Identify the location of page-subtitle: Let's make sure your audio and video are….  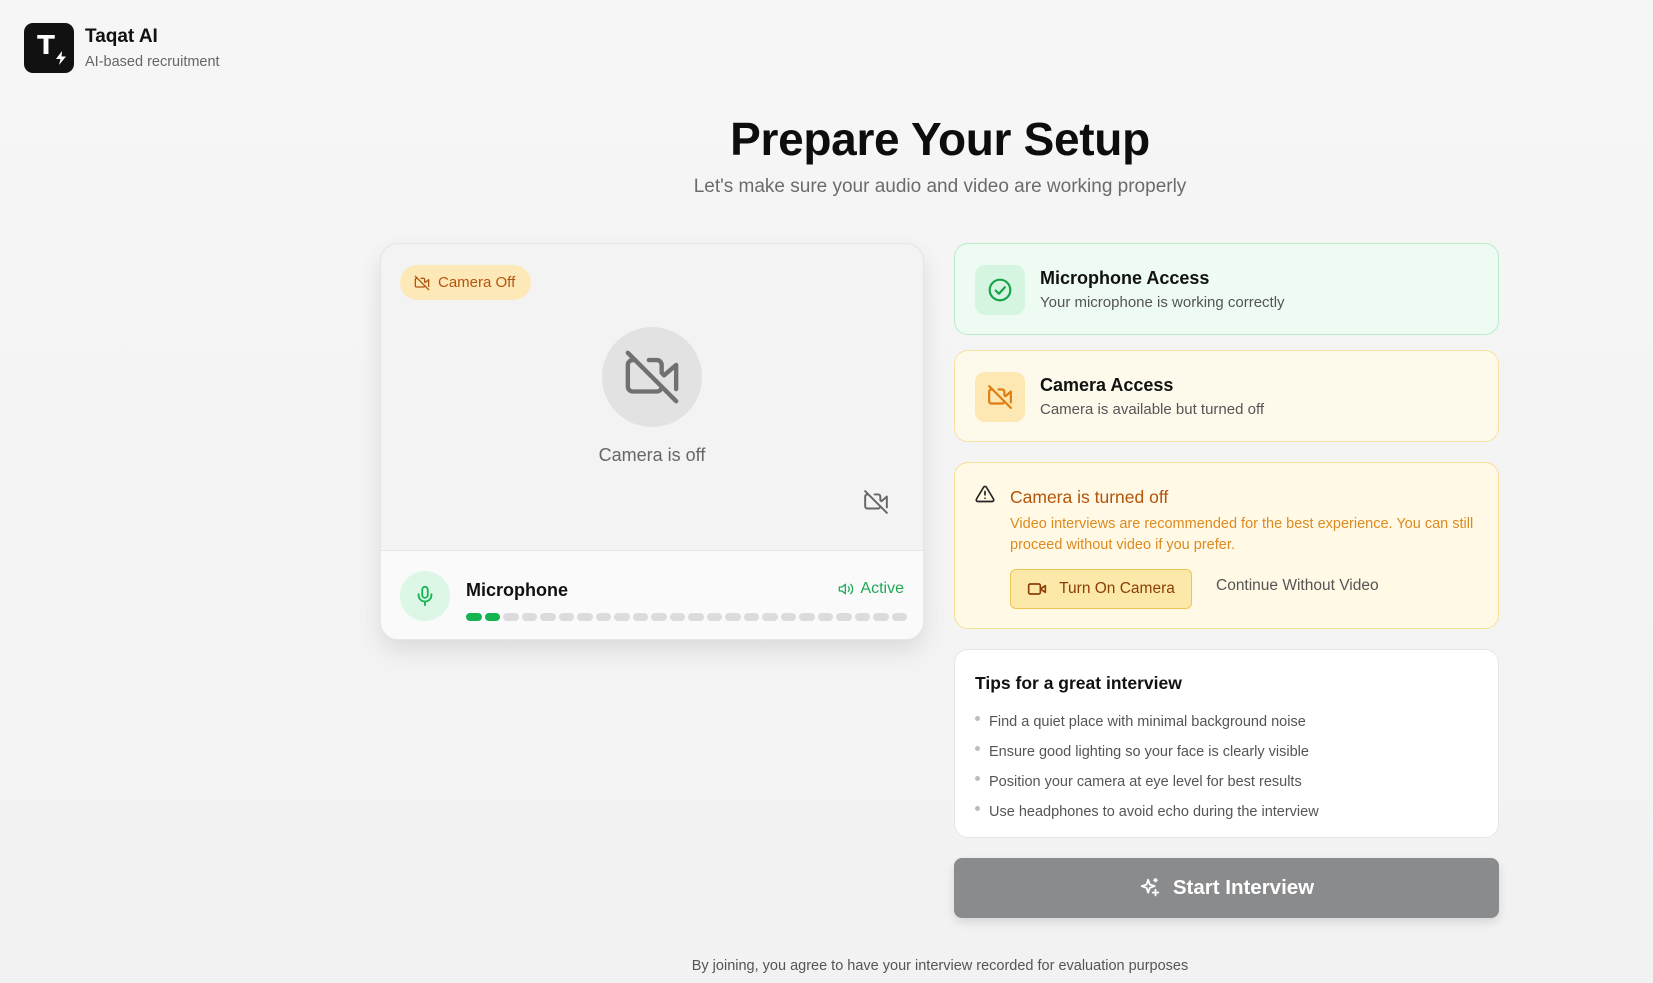
(940, 186).